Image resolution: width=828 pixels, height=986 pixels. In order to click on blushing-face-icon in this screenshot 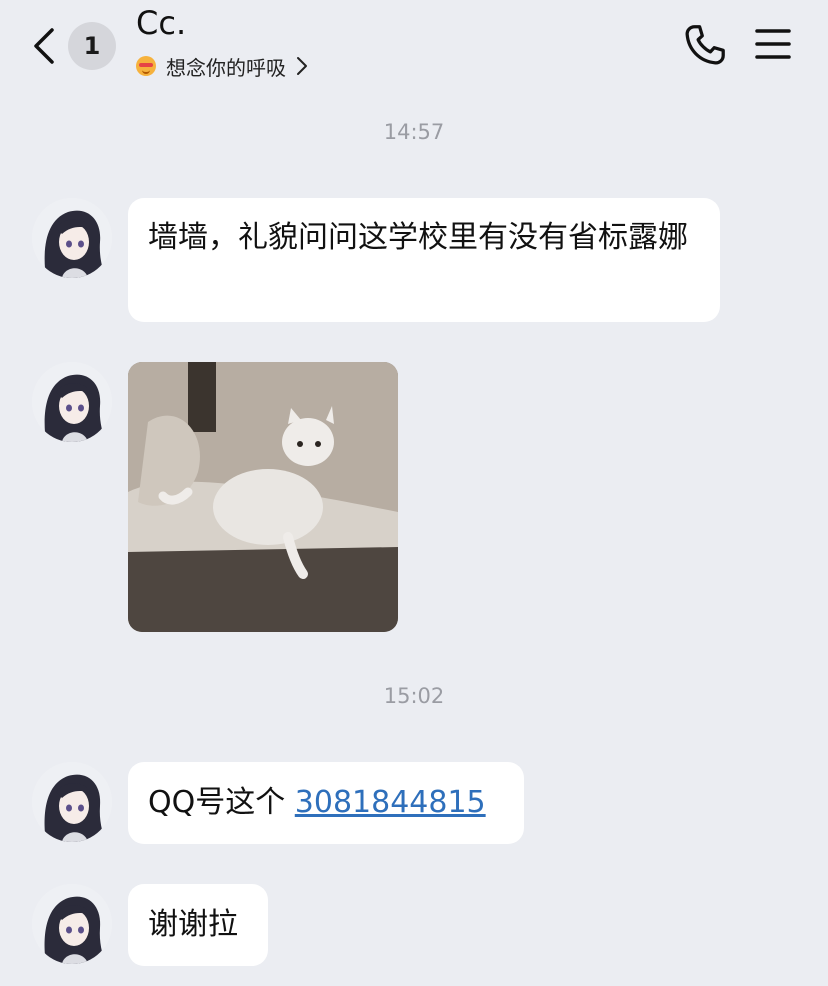, I will do `click(146, 66)`.